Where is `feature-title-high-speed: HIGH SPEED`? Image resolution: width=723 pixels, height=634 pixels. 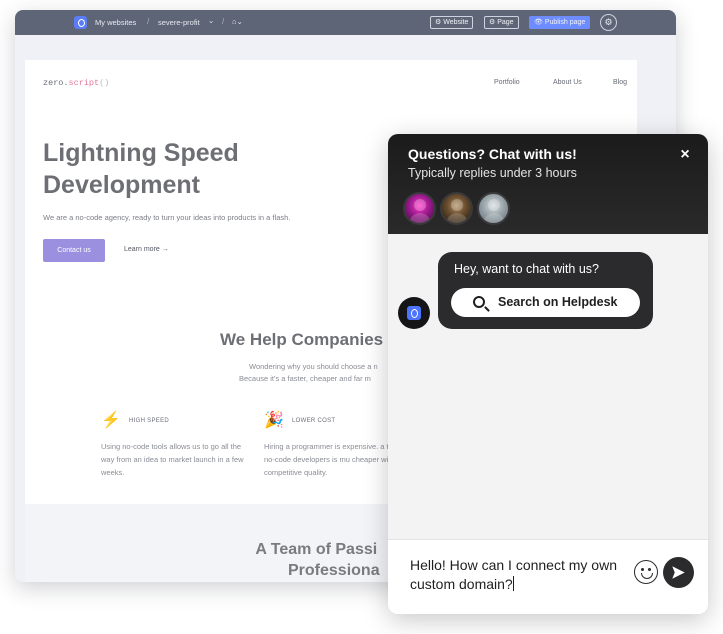
feature-title-high-speed: HIGH SPEED is located at coordinates (149, 421).